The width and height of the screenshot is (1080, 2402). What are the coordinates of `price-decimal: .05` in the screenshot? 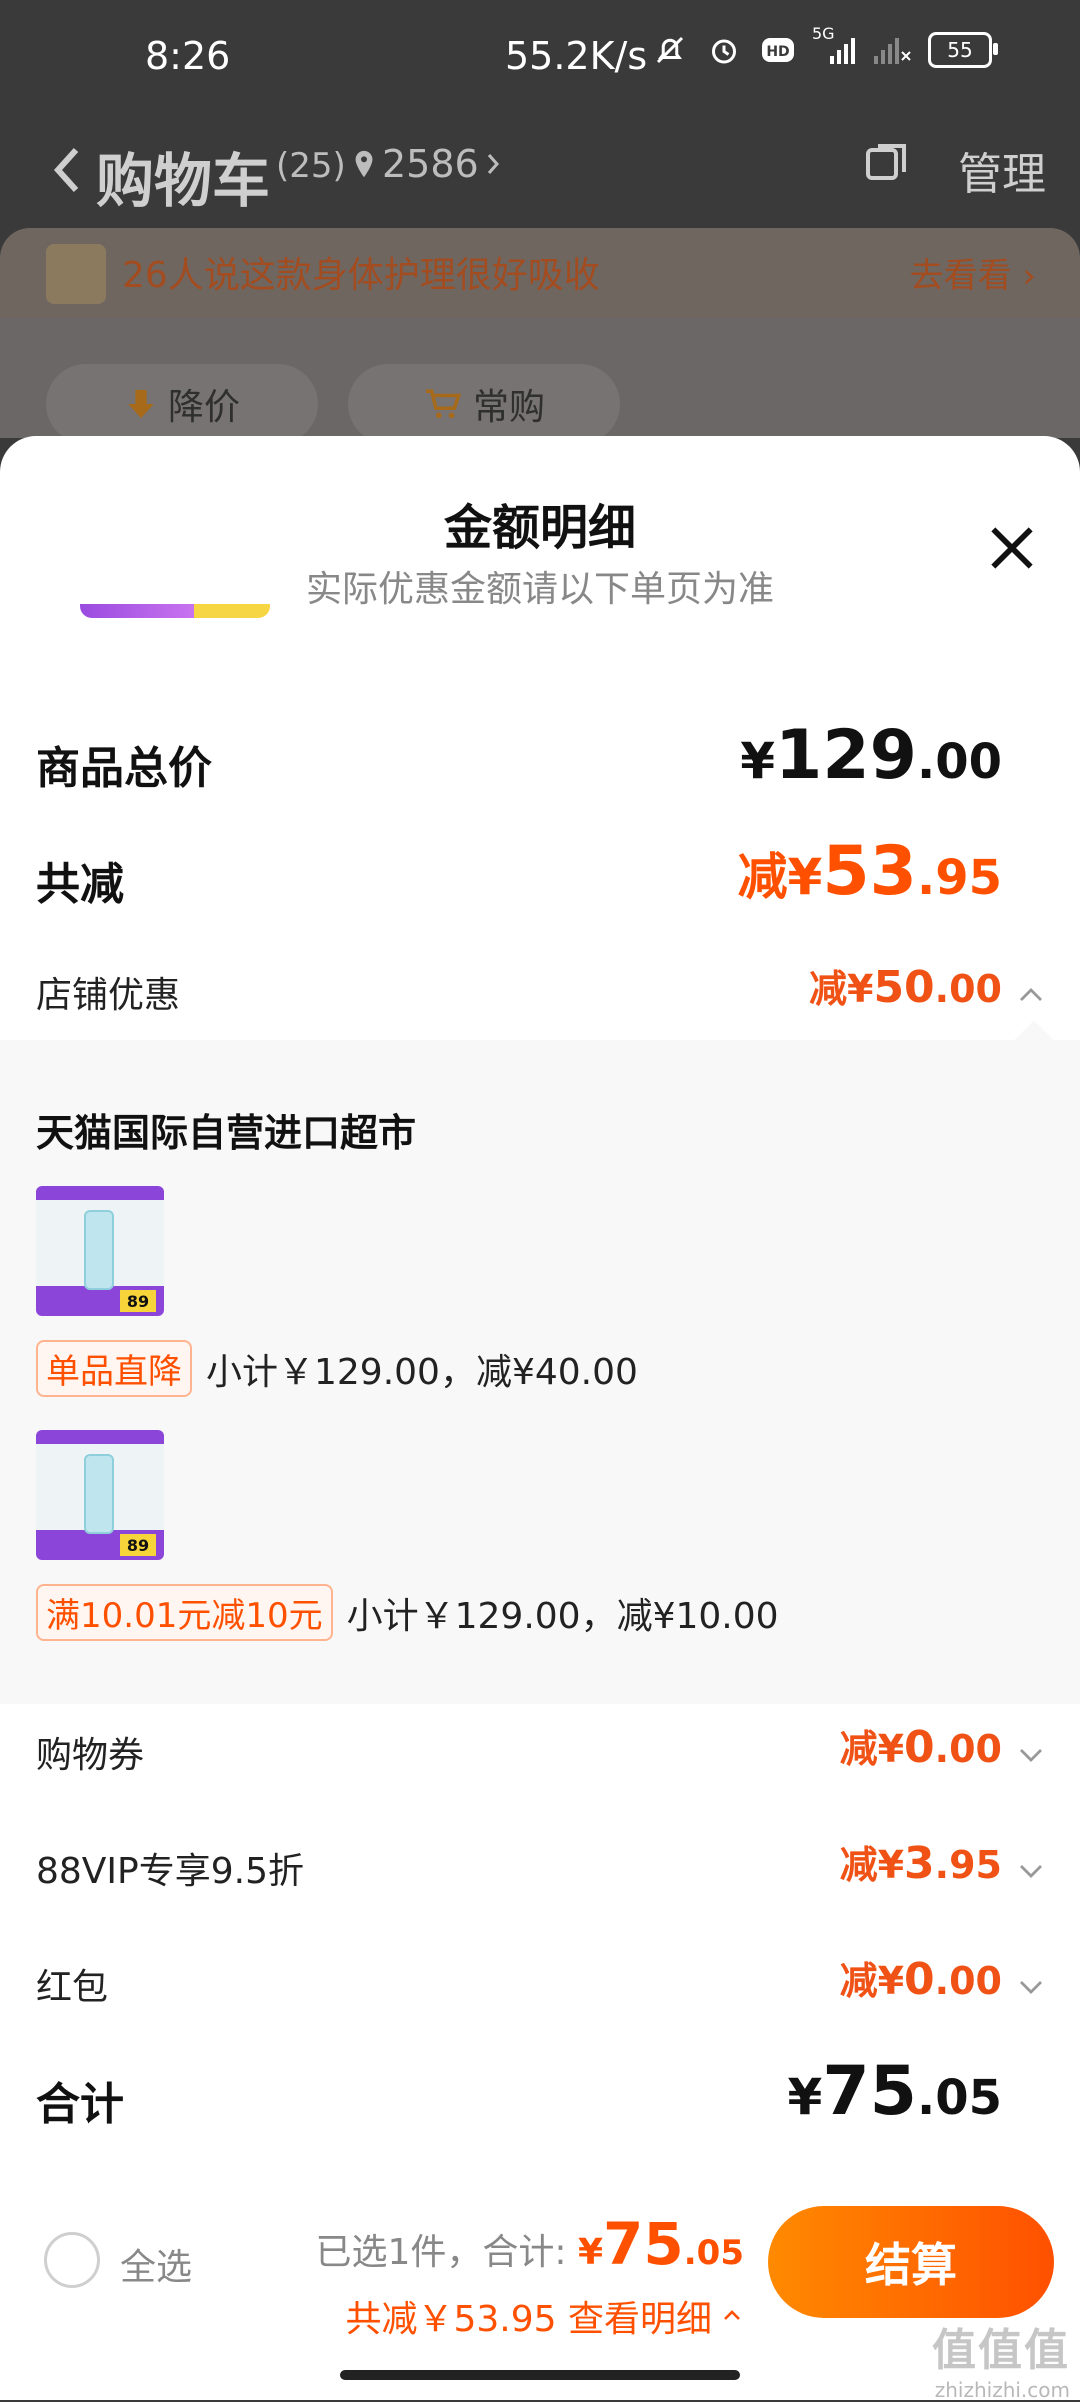 It's located at (959, 2098).